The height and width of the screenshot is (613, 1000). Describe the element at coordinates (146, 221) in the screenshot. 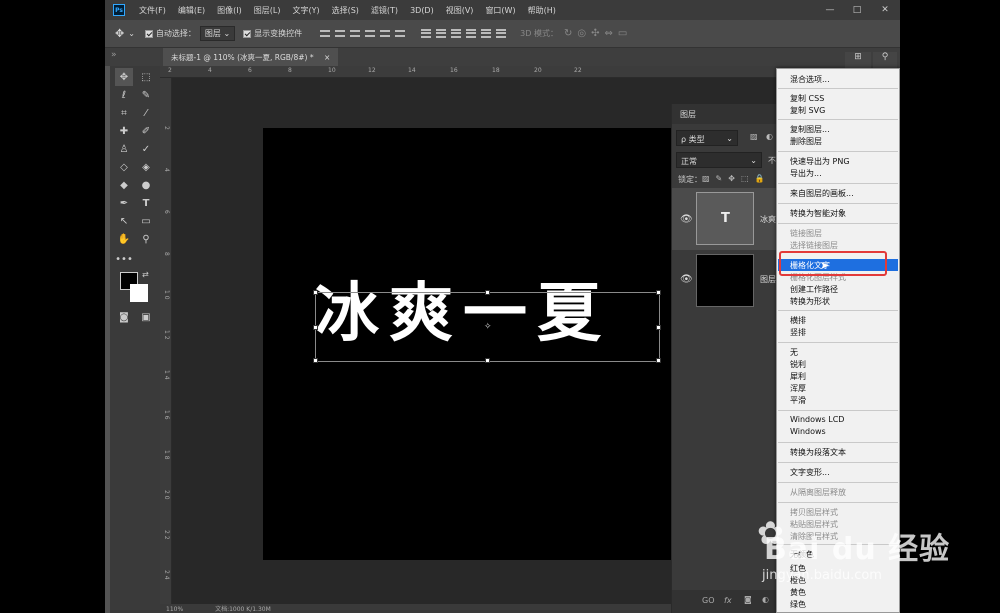

I see `rectangle-tool-icon: ▭` at that location.